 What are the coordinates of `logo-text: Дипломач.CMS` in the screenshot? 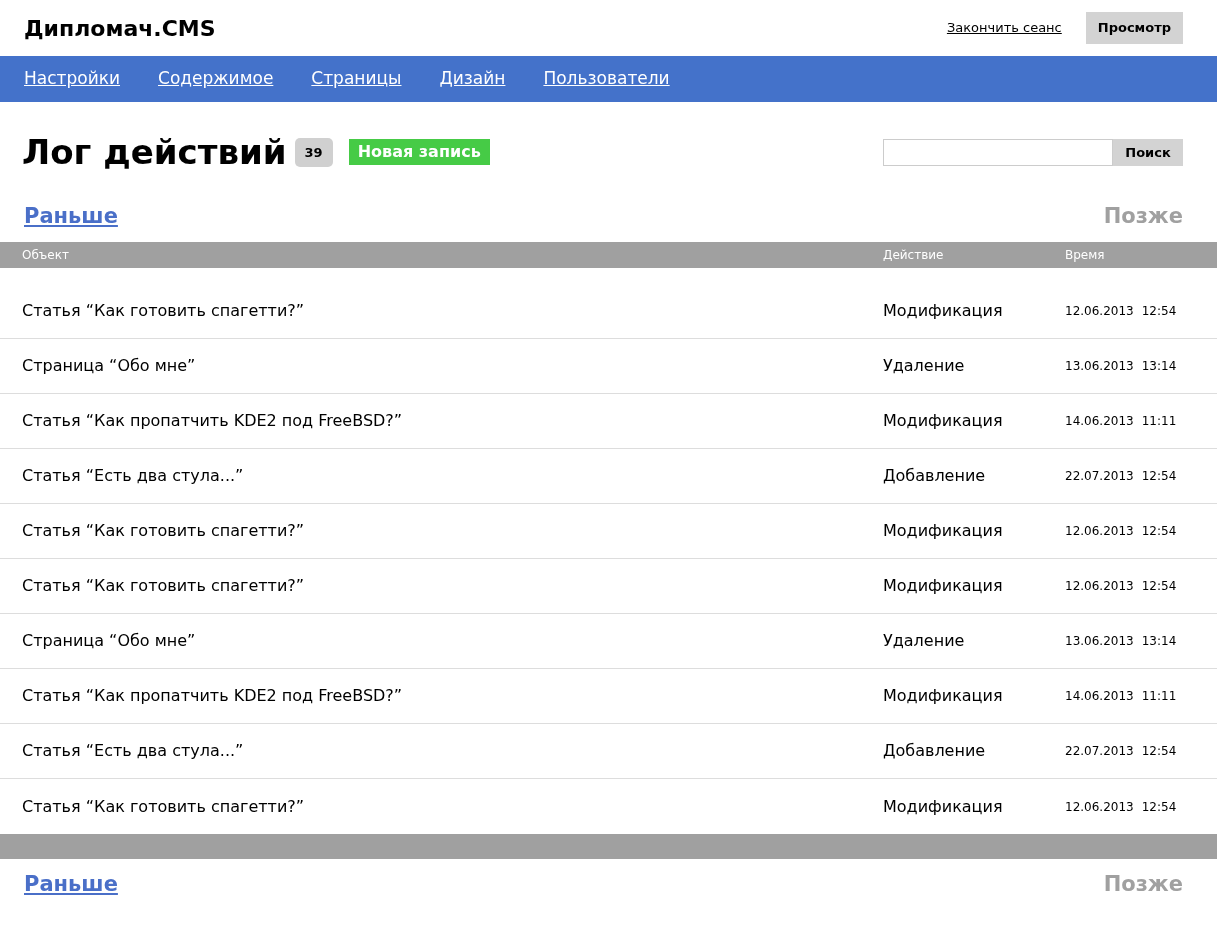 It's located at (120, 28).